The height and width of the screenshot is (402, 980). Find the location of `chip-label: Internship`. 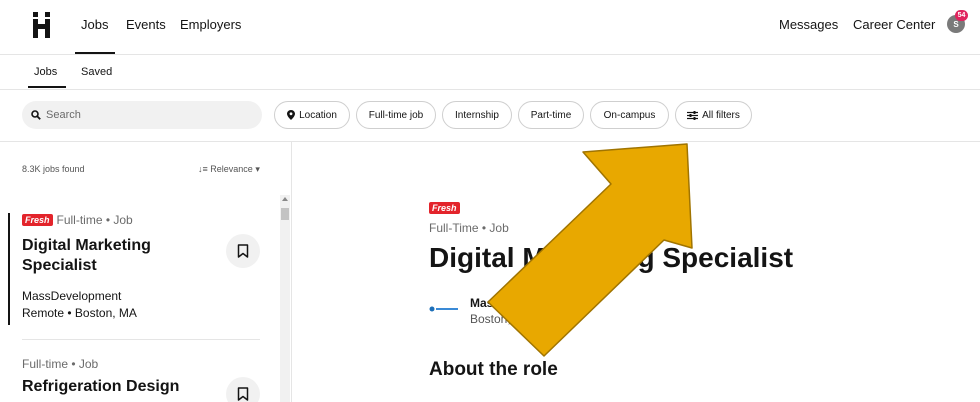

chip-label: Internship is located at coordinates (477, 115).